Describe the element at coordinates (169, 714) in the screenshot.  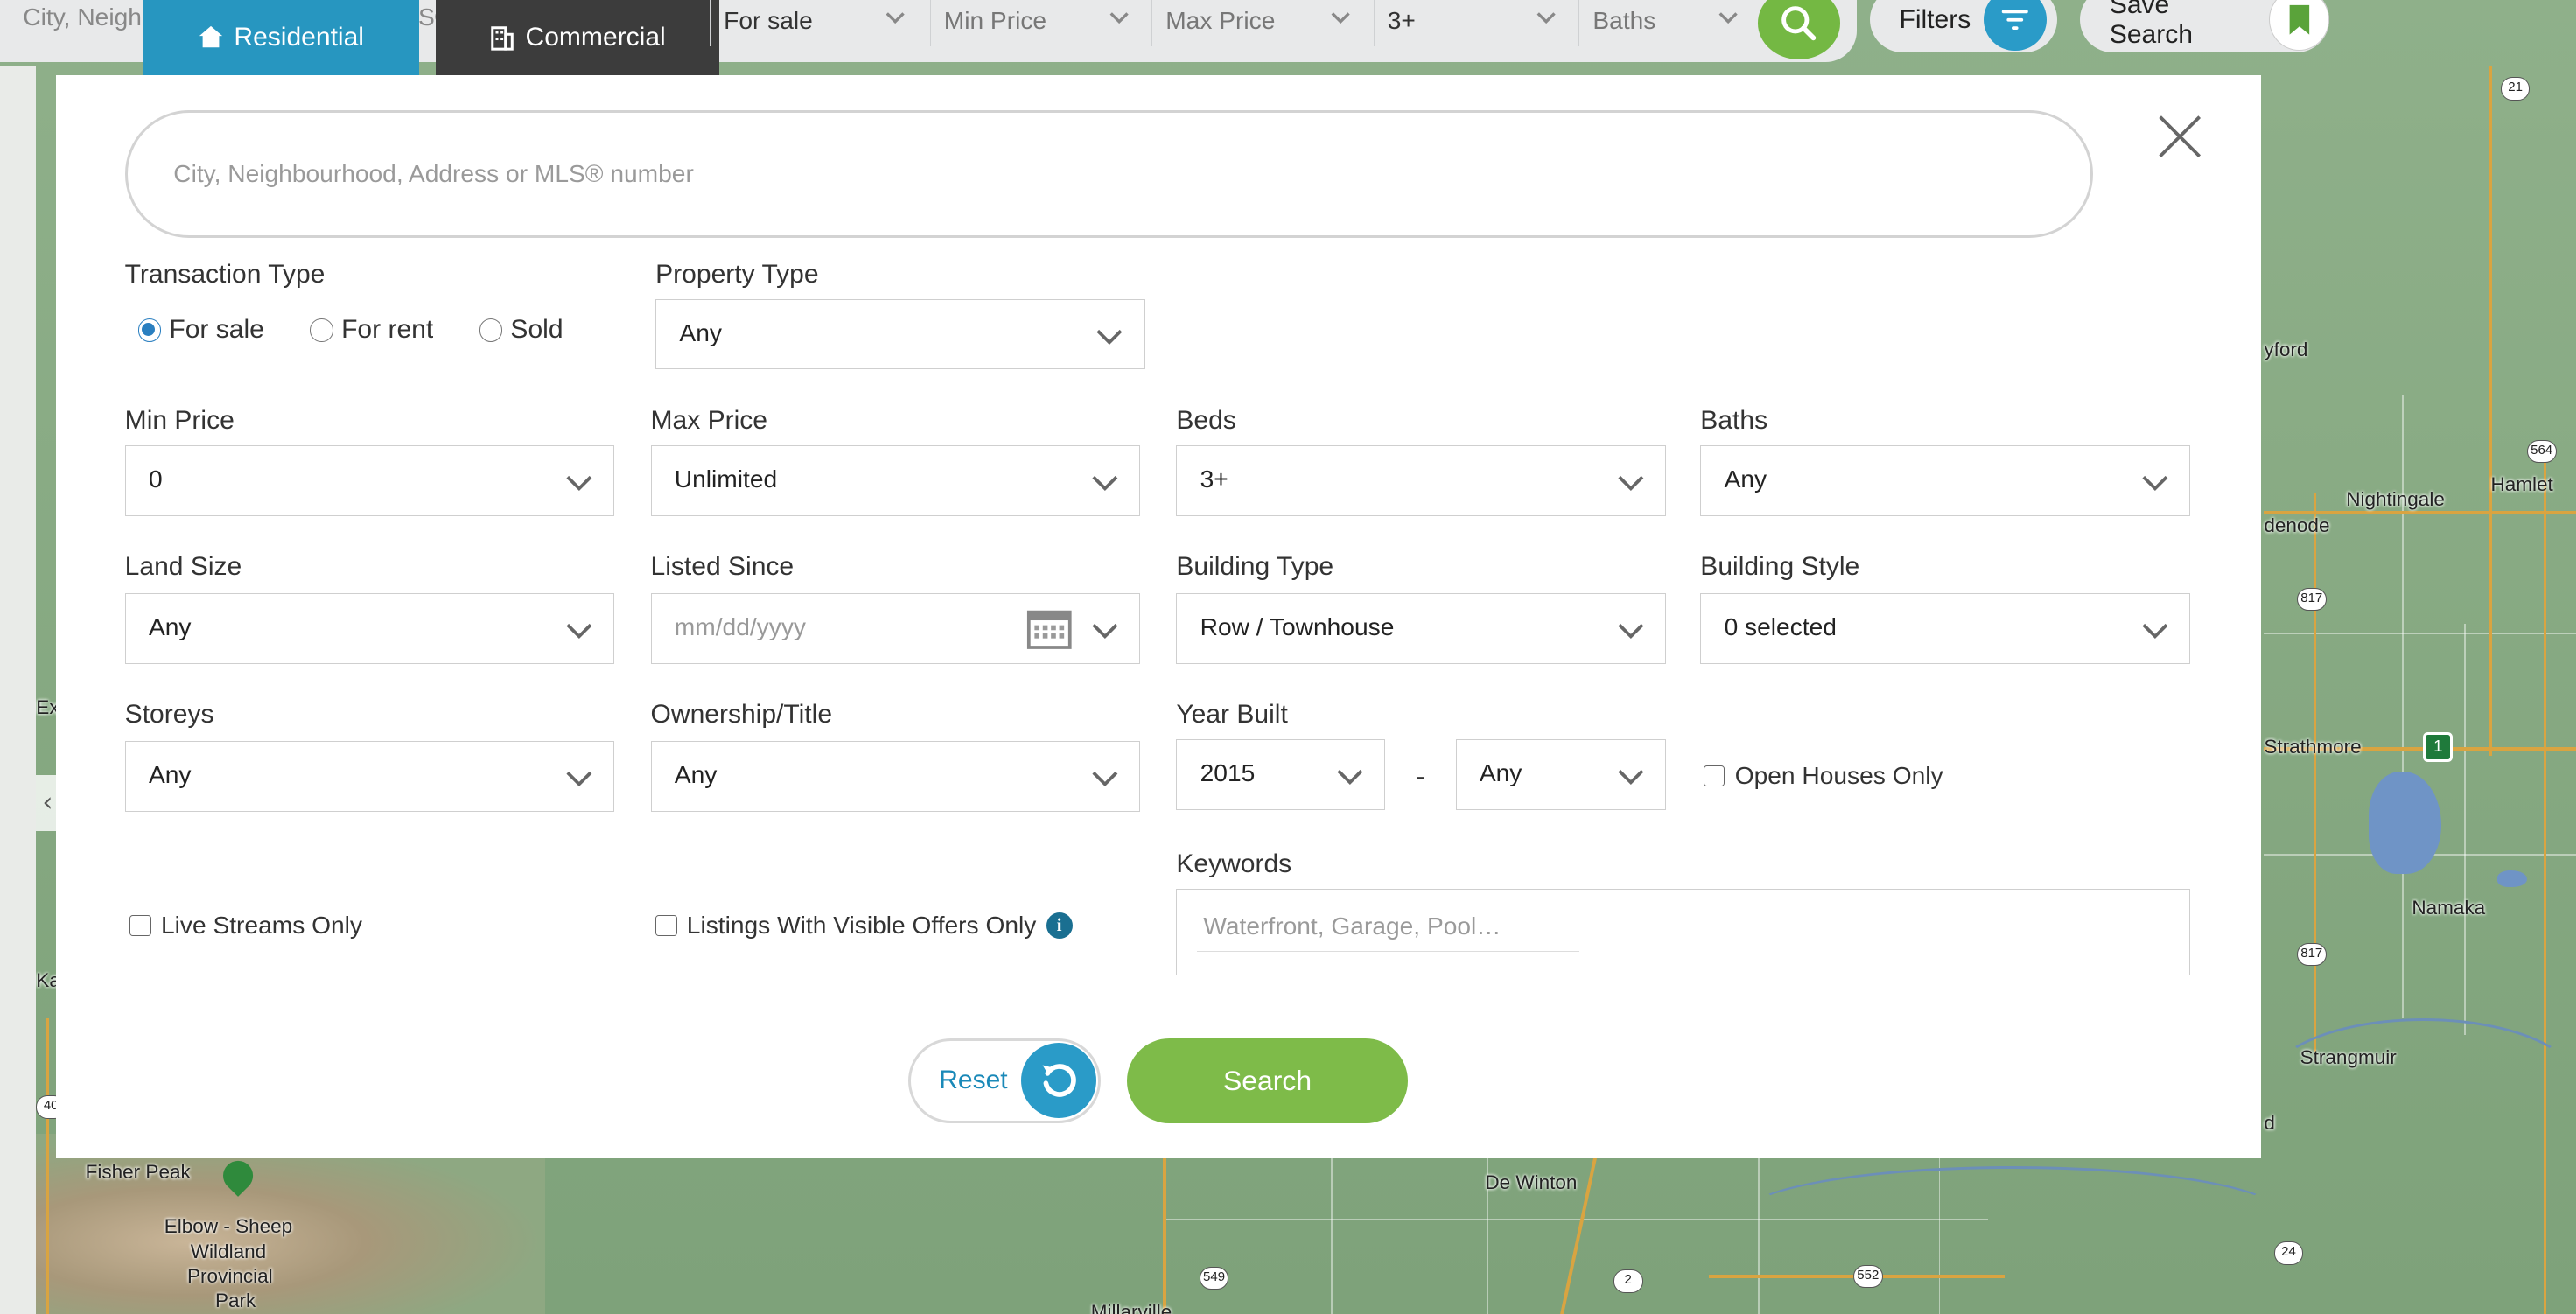
I see `storeys-label: Storeys` at that location.